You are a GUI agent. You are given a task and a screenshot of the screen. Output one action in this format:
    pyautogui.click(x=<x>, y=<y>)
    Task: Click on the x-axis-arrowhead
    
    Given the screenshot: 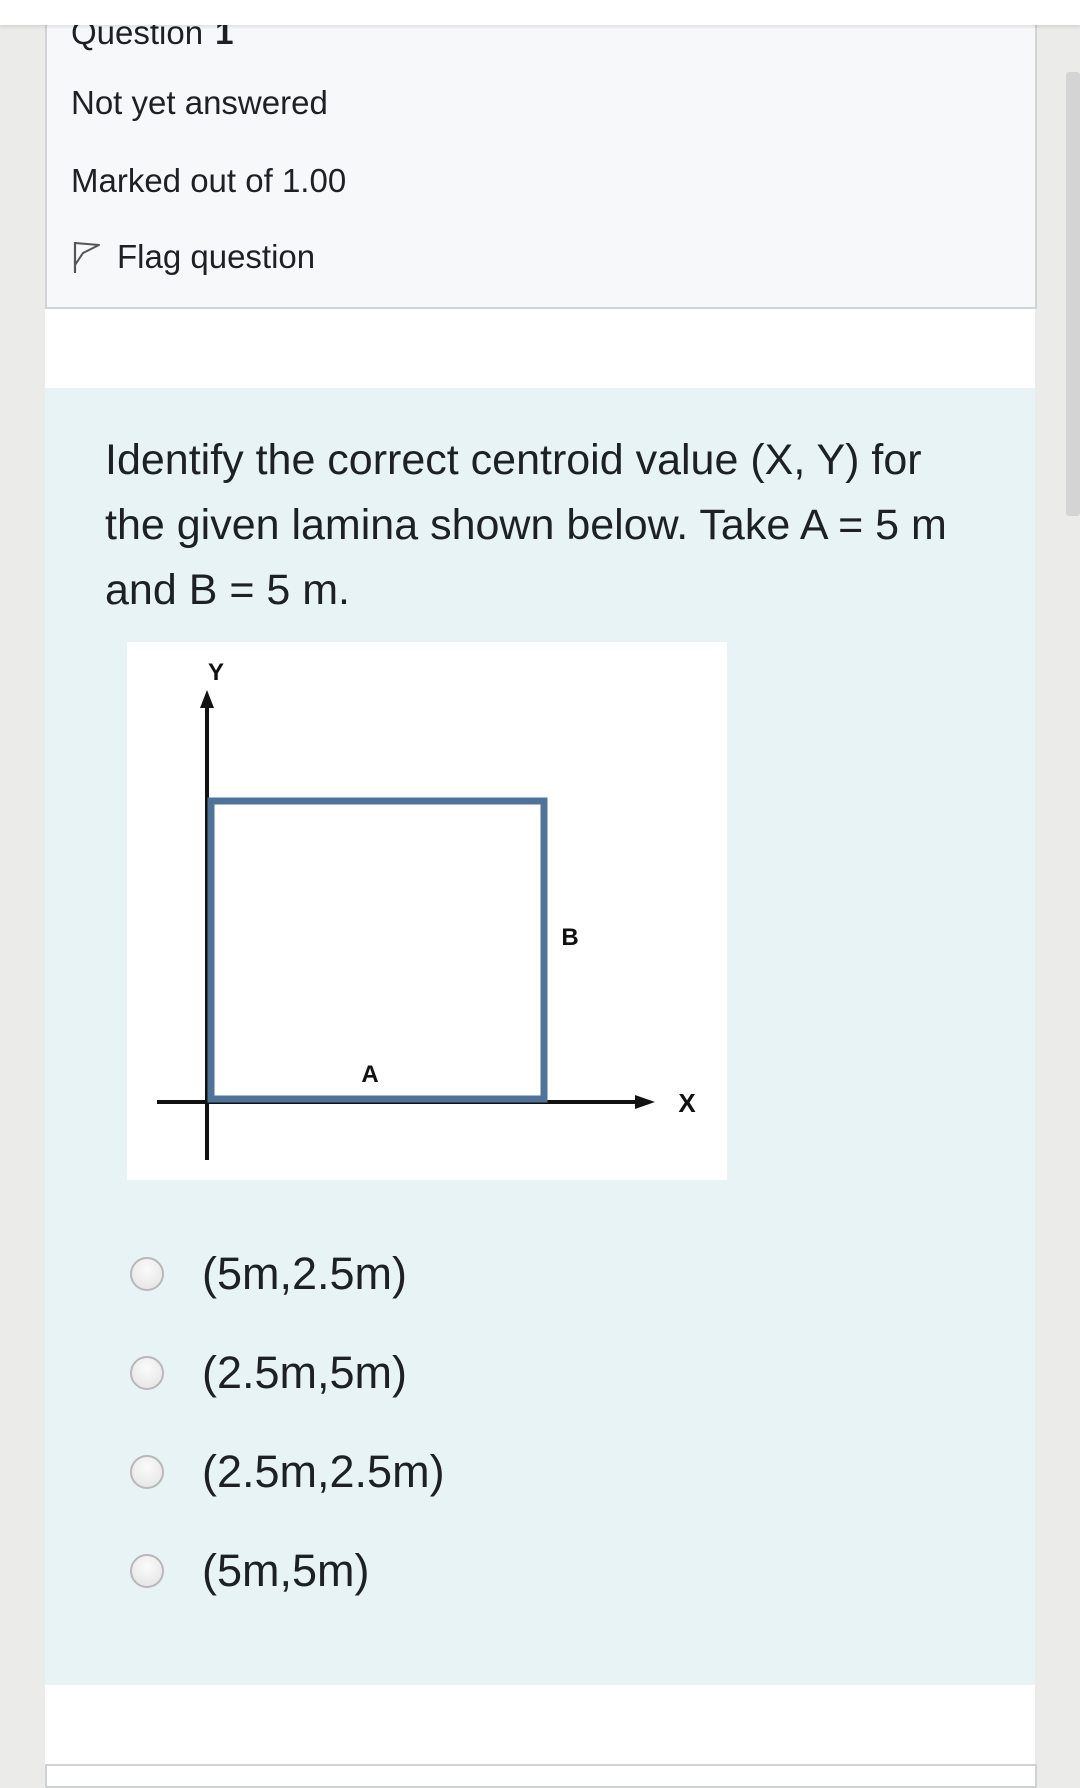 What is the action you would take?
    pyautogui.click(x=645, y=1102)
    